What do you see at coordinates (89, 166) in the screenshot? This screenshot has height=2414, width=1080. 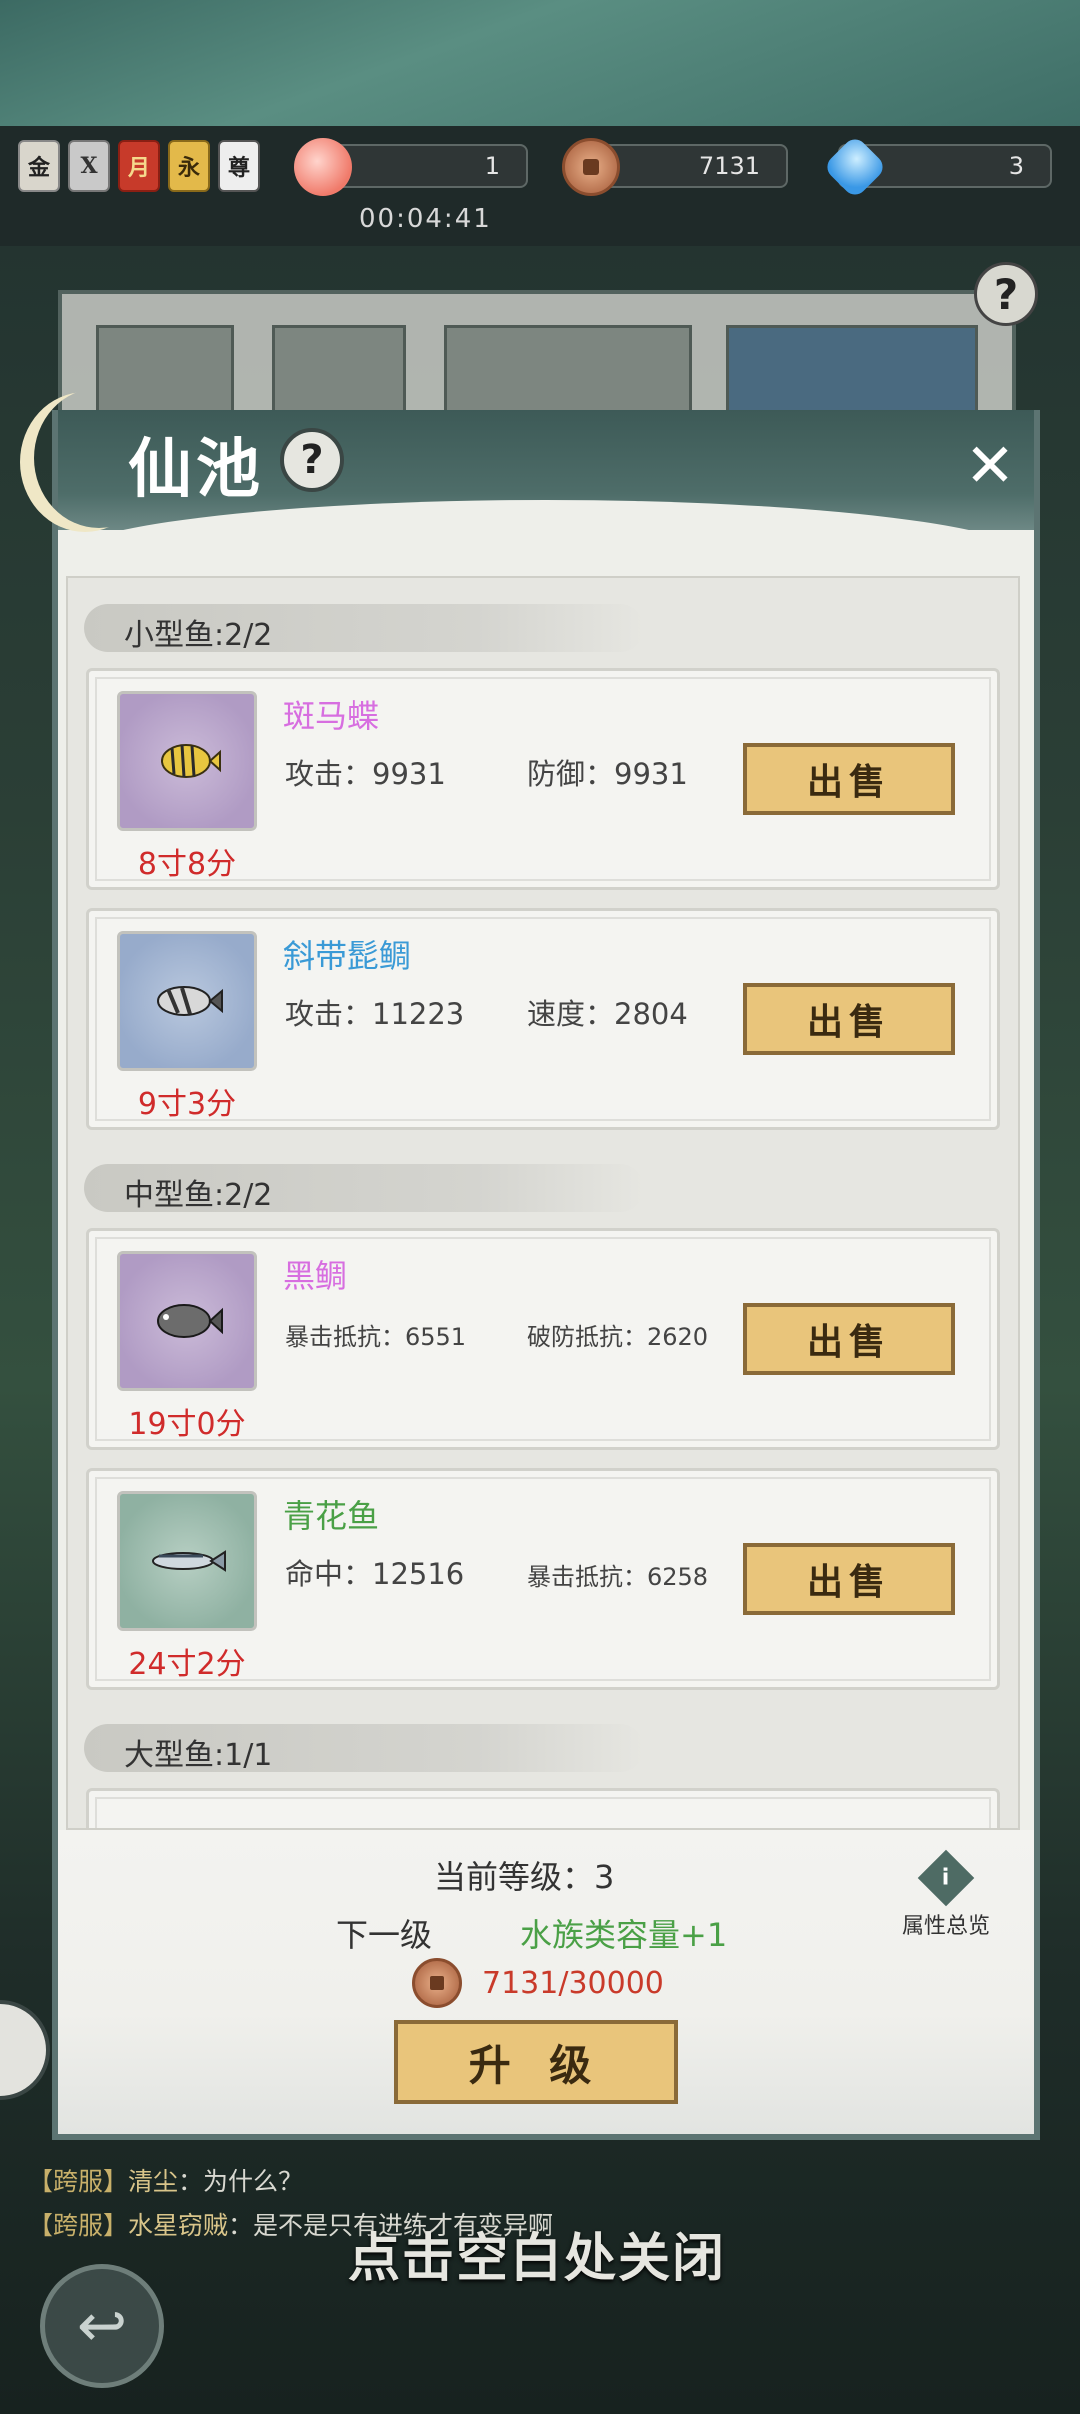 I see `x-badge-icon: X` at bounding box center [89, 166].